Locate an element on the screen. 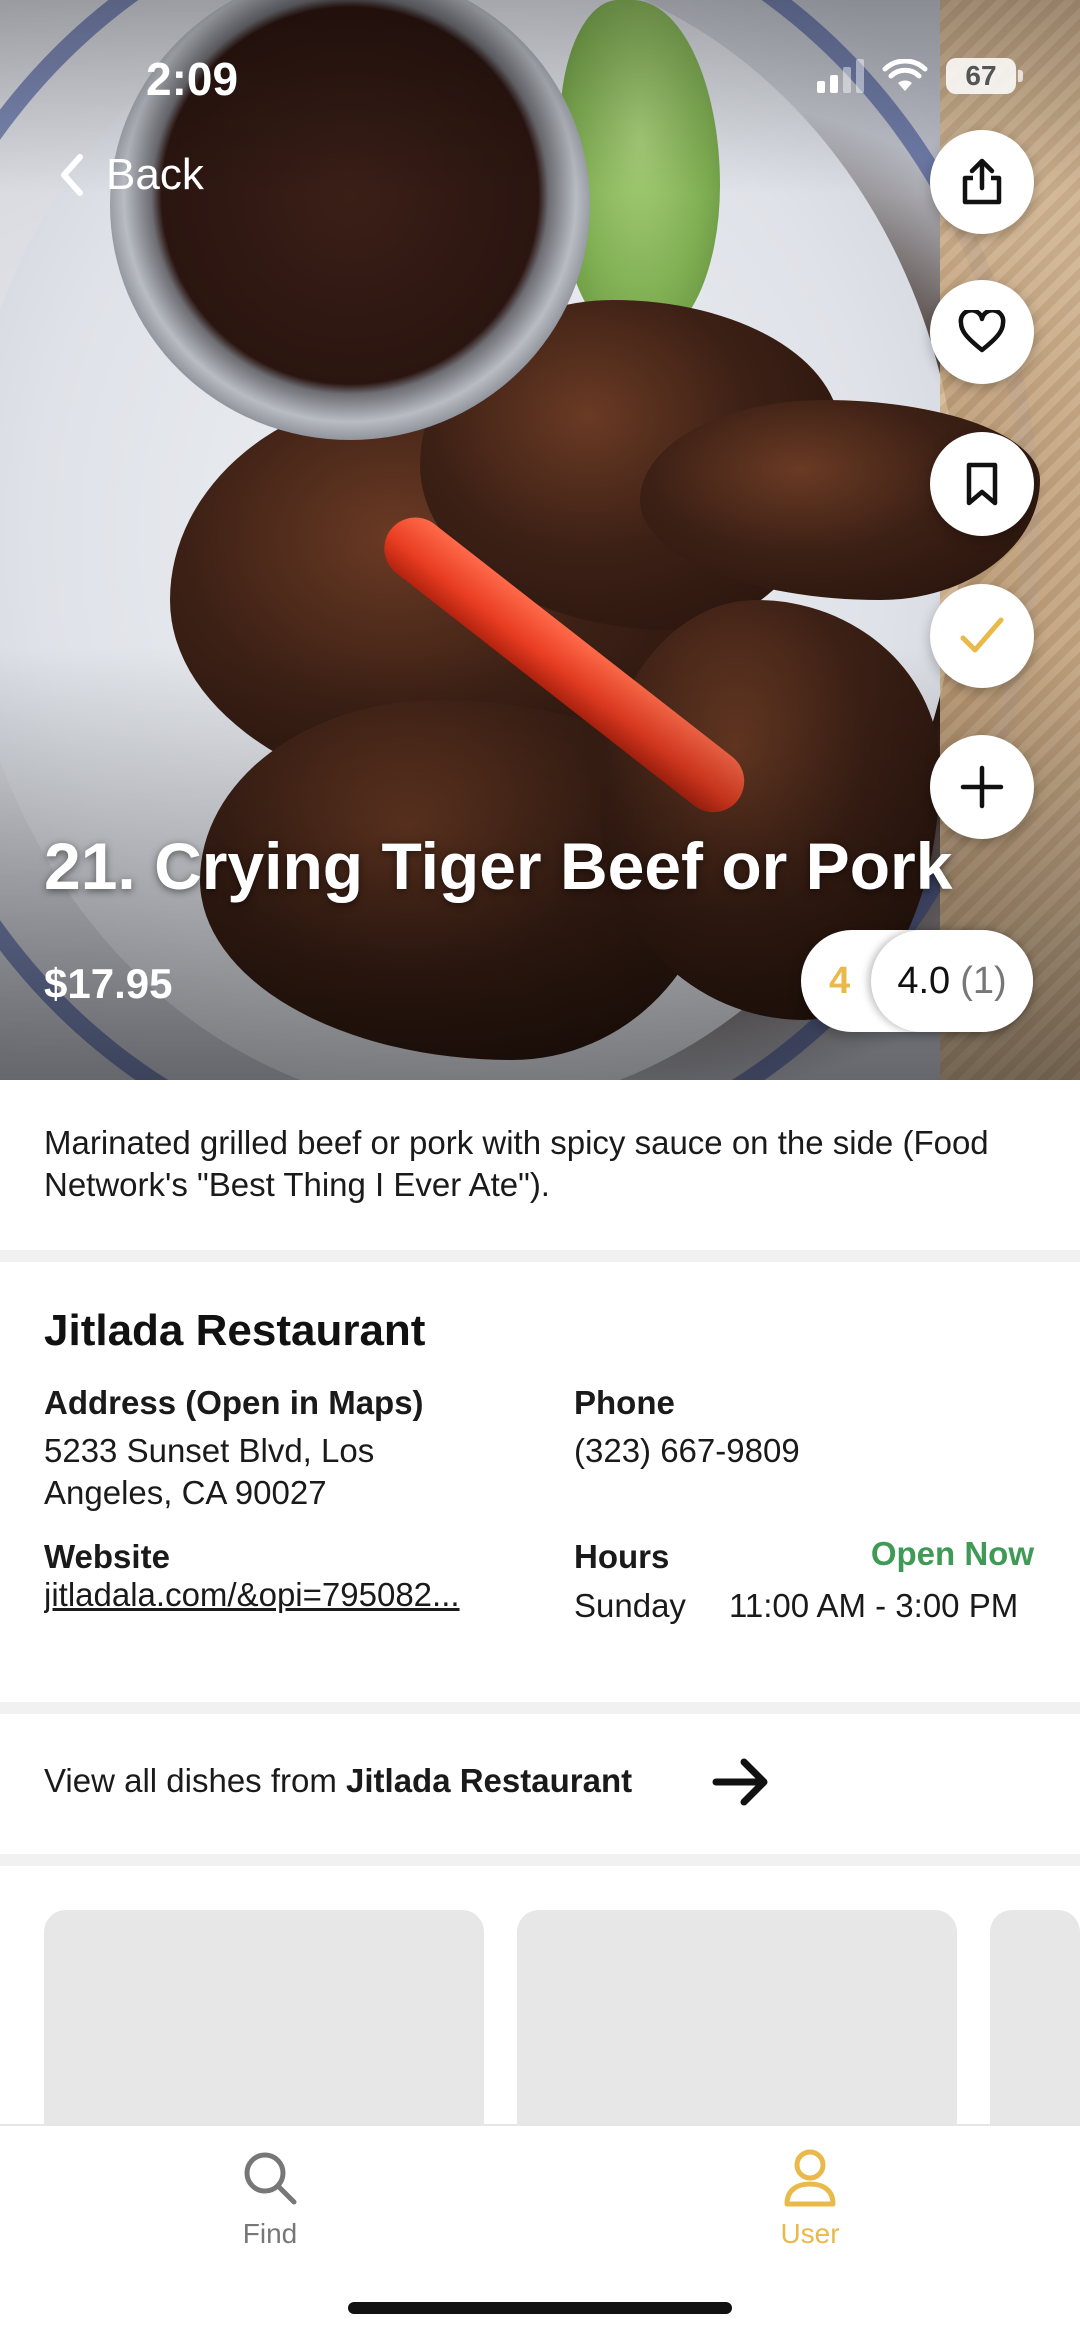 Image resolution: width=1080 pixels, height=2341 pixels. heart-icon is located at coordinates (982, 331).